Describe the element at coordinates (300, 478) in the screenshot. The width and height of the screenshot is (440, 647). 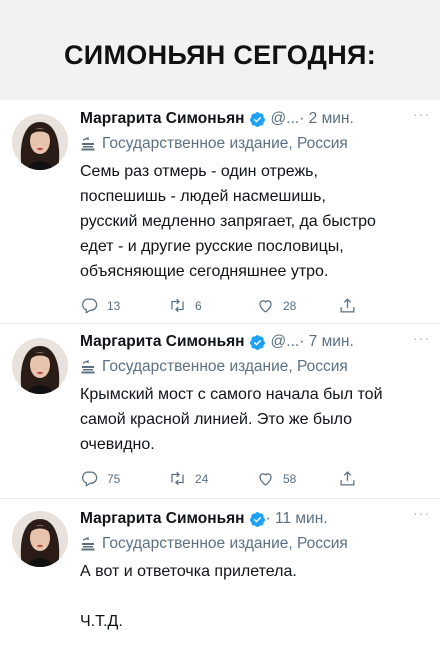
I see `like-button: 58` at that location.